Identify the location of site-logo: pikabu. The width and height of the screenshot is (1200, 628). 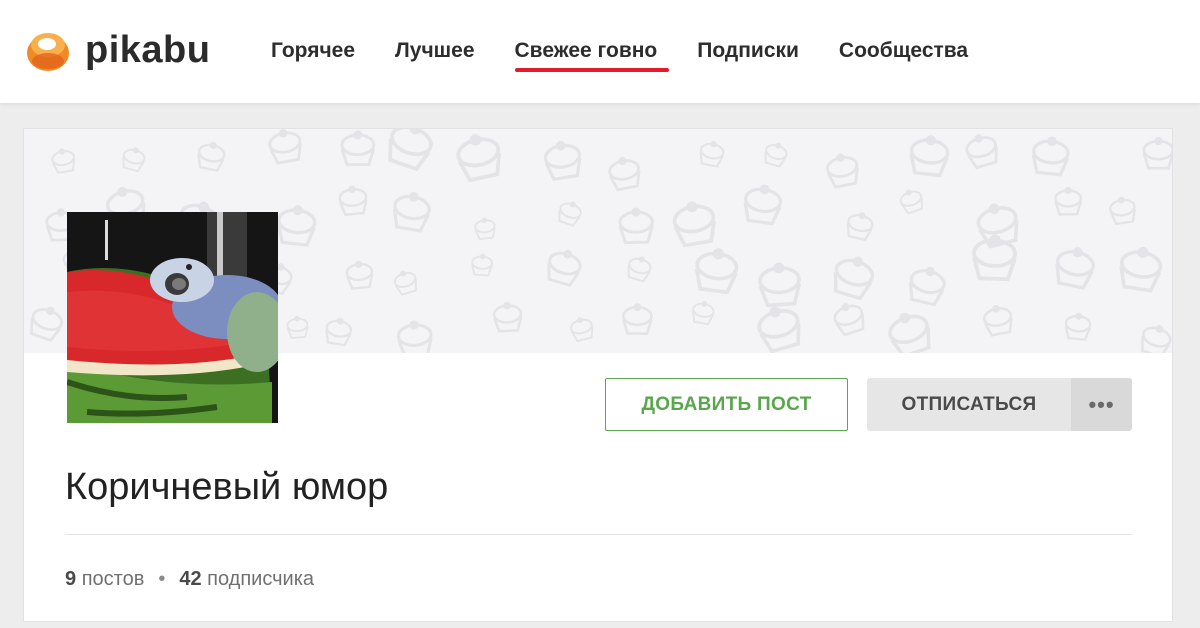
(120, 51).